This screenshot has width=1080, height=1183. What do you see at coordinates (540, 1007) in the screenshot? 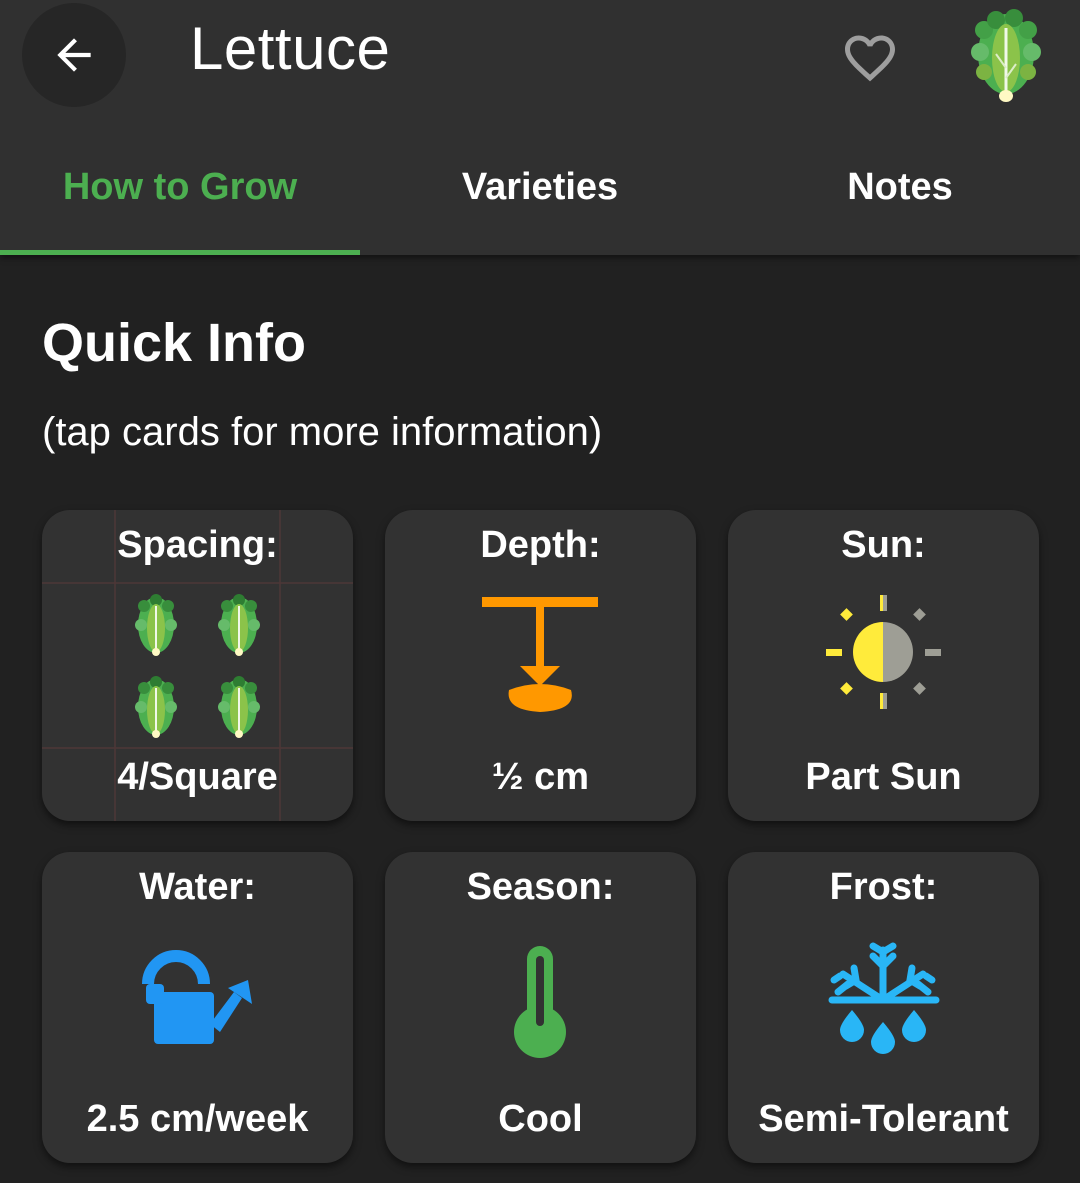
I see `season-card: Season: Cool` at bounding box center [540, 1007].